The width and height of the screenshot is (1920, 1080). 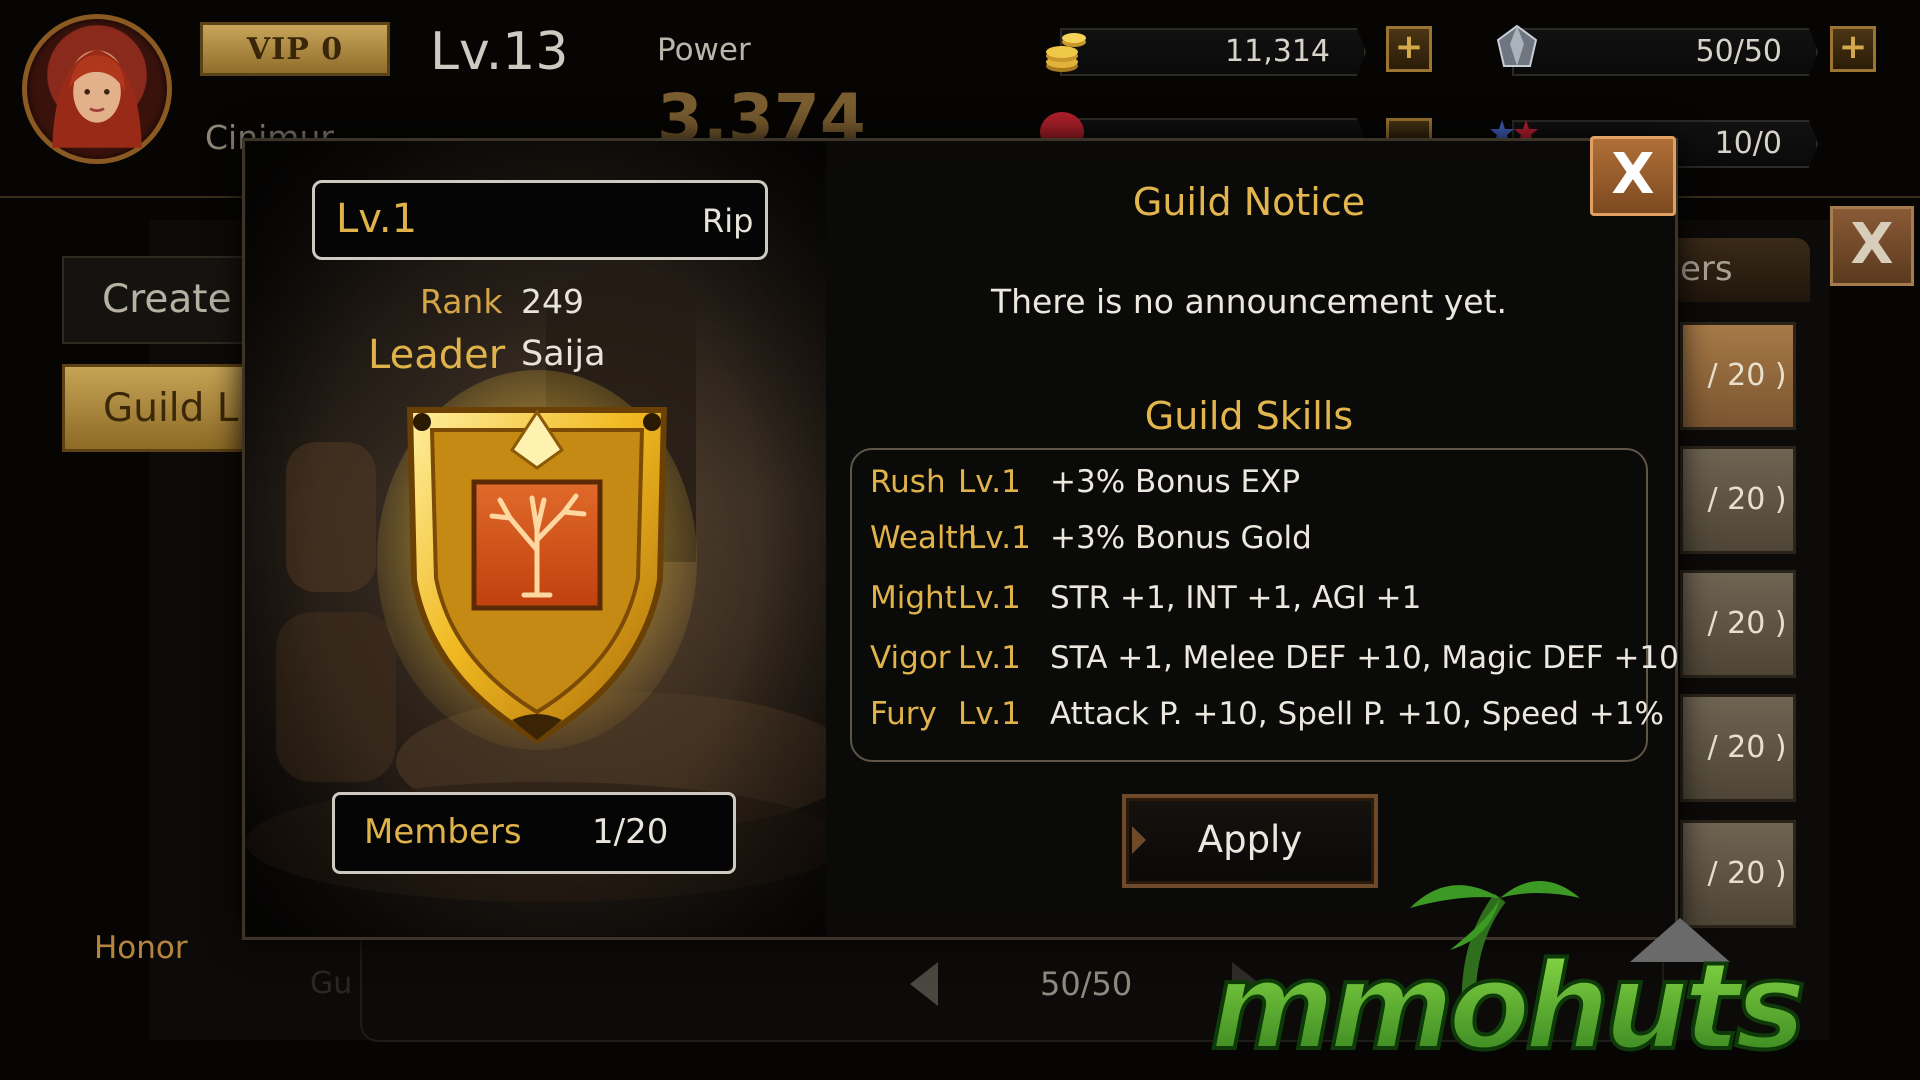 I want to click on leader-value: Saija, so click(x=563, y=354).